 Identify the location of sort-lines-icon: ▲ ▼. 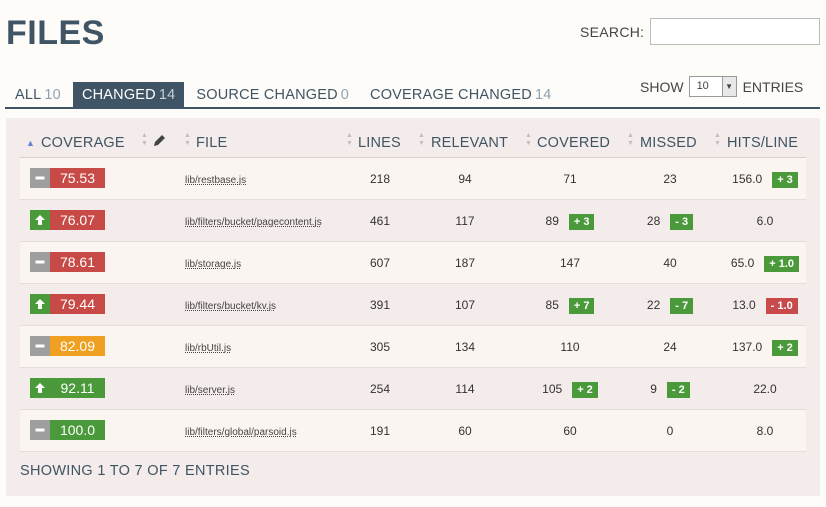
(350, 143).